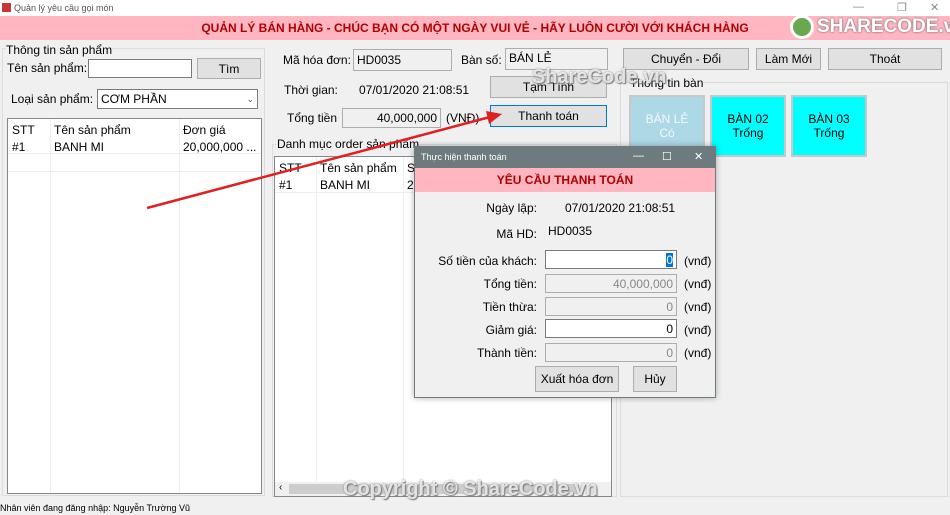 This screenshot has width=950, height=515. What do you see at coordinates (698, 156) in the screenshot?
I see `dialog-close-button: ✕` at bounding box center [698, 156].